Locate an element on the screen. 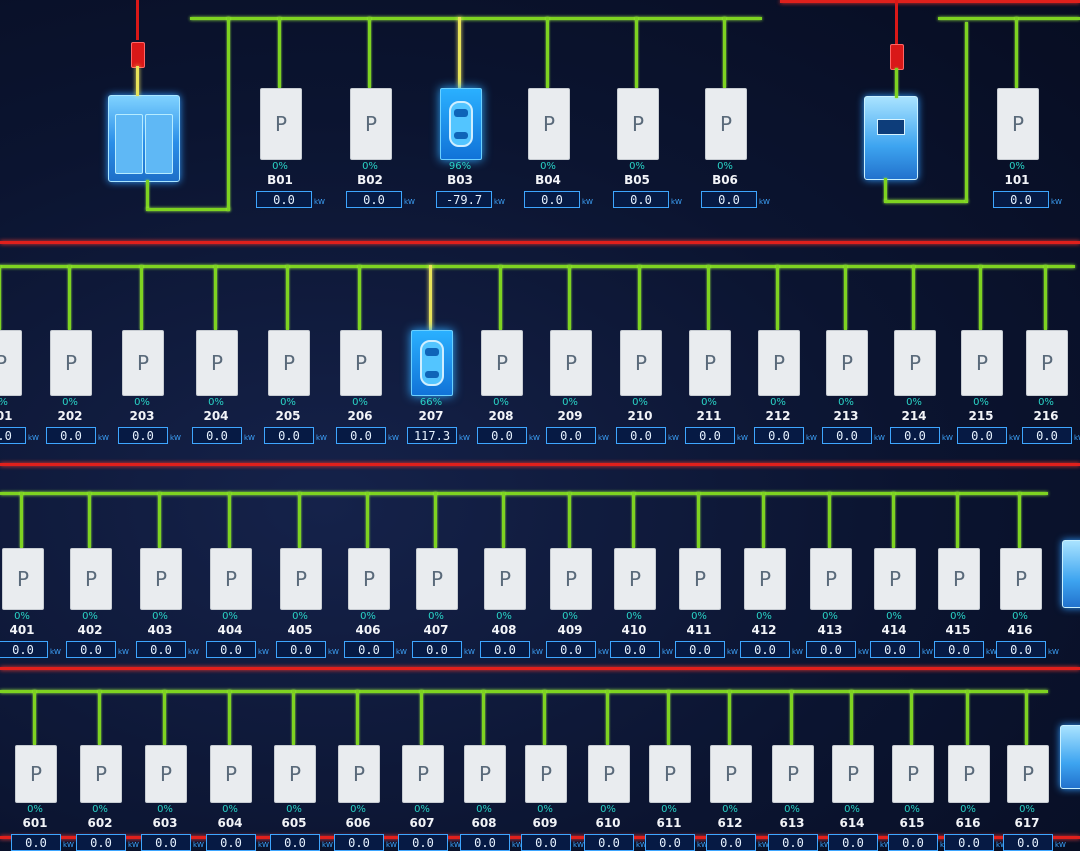  spot-label: 404 is located at coordinates (230, 630).